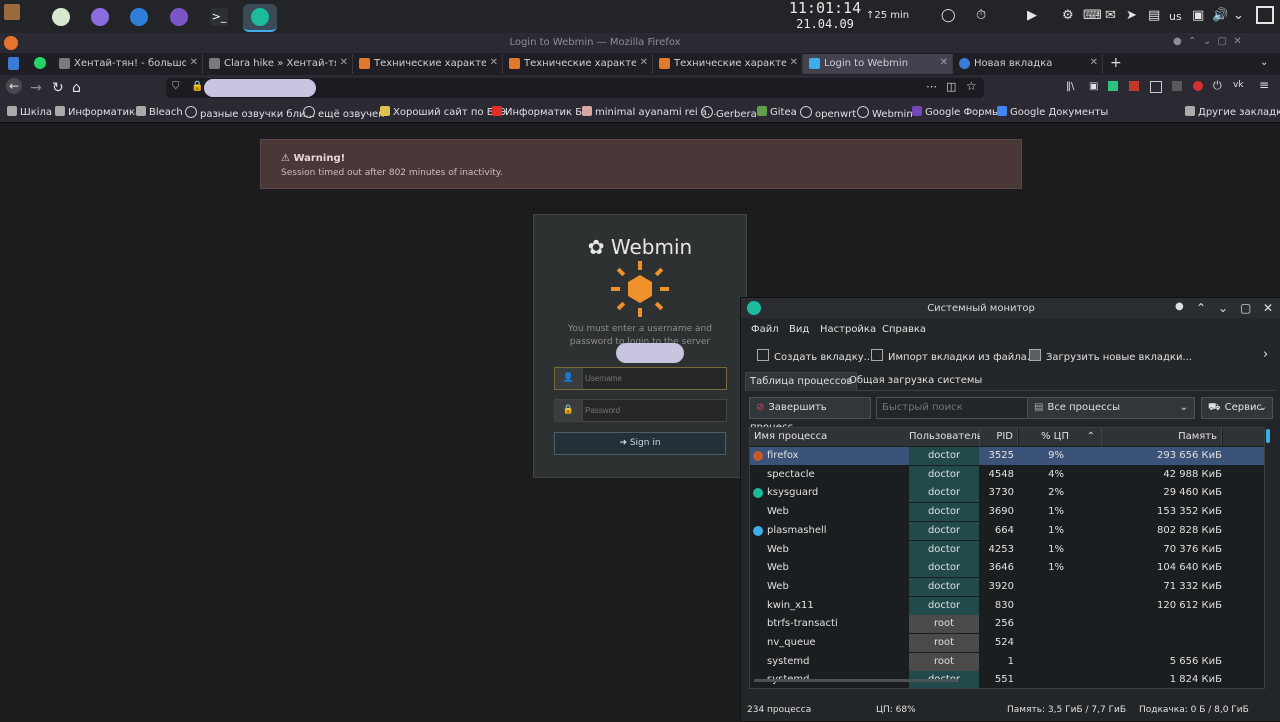  What do you see at coordinates (1268, 436) in the screenshot?
I see `vertical-scrollbar` at bounding box center [1268, 436].